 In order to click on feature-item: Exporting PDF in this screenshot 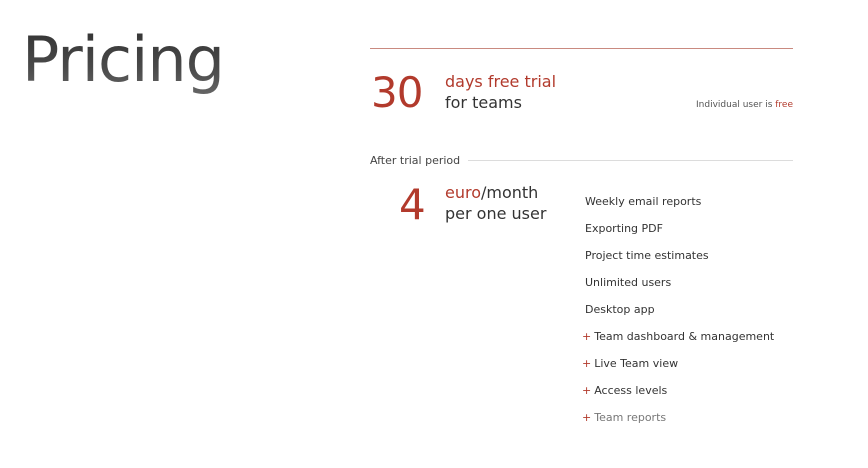, I will do `click(678, 228)`.